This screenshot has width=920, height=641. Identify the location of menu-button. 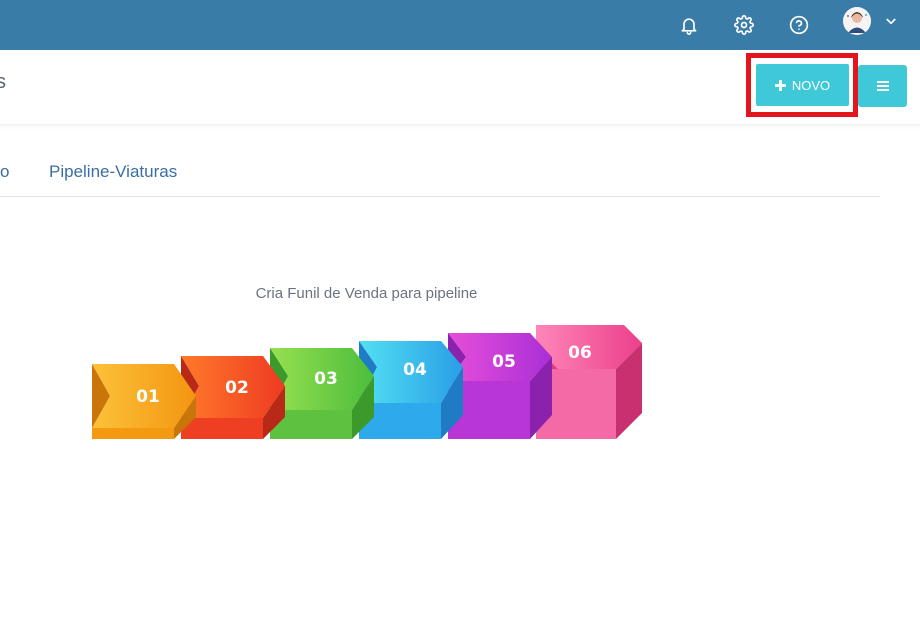
(882, 86).